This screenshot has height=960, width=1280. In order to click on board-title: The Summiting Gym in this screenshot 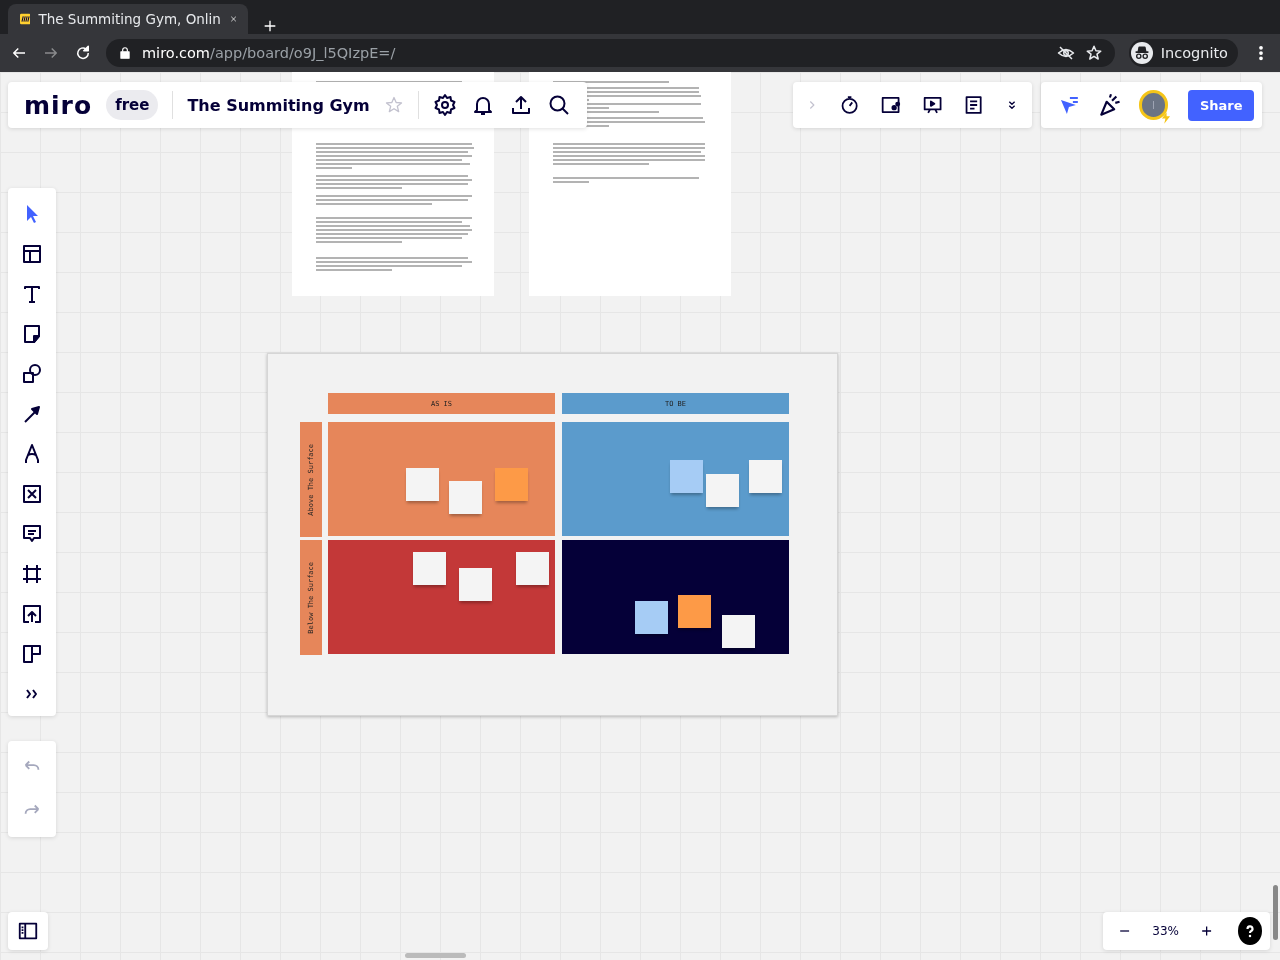, I will do `click(278, 105)`.